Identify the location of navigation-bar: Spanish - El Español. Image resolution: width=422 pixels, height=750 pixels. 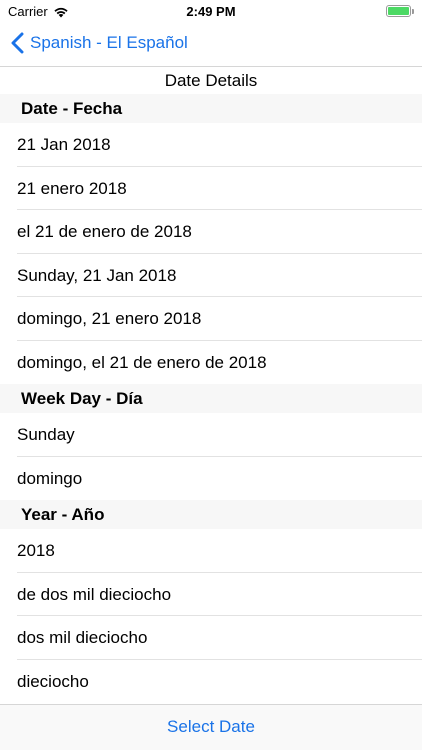
(211, 44).